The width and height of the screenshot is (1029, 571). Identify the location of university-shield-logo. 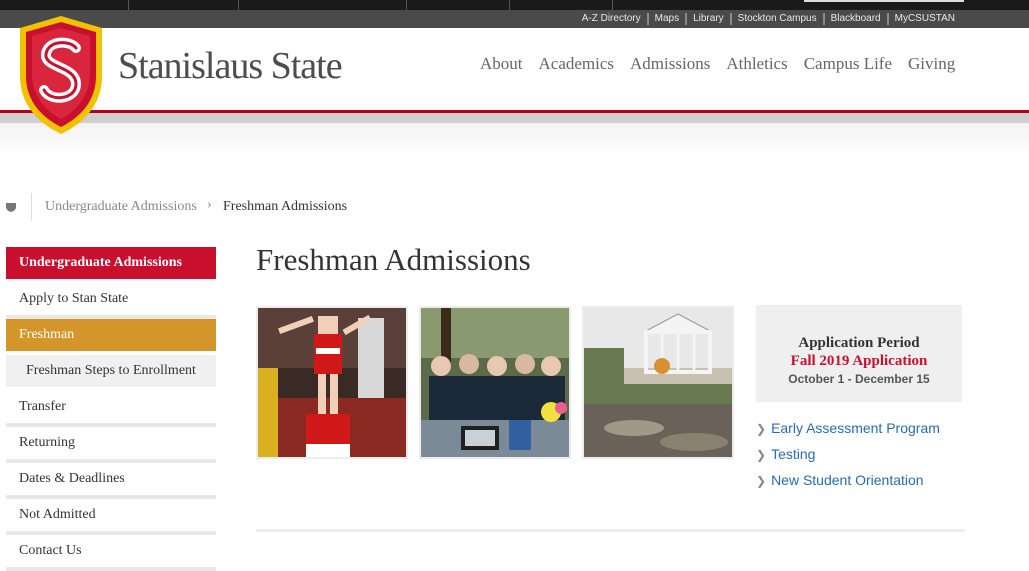
(61, 75).